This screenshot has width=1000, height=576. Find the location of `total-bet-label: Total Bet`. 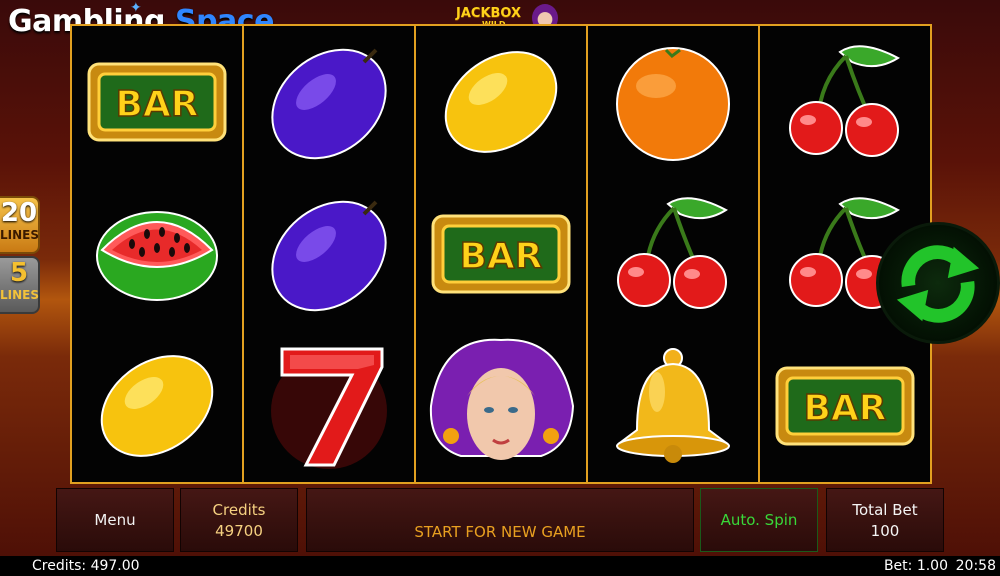

total-bet-label: Total Bet is located at coordinates (885, 510).